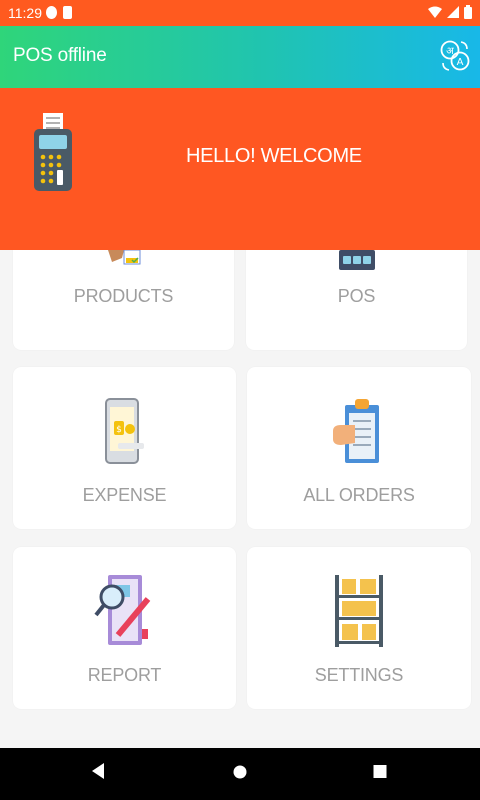  I want to click on all-orders-card: ALL ORDERS, so click(359, 448).